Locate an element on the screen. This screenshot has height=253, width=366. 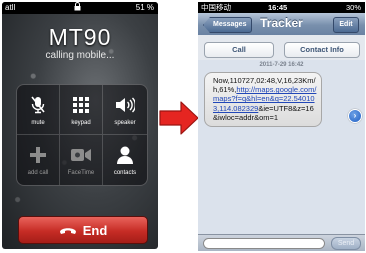
contacts-button: contacts is located at coordinates (125, 160).